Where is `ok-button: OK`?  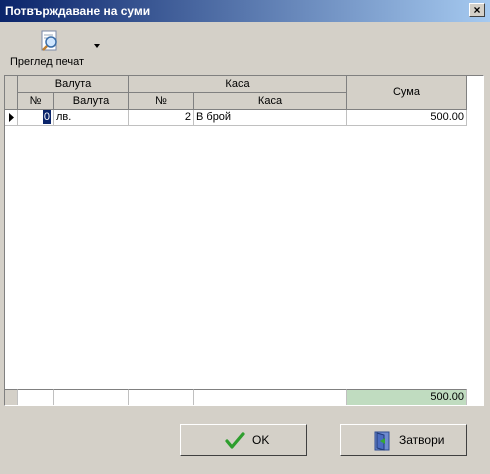
ok-button: OK is located at coordinates (243, 440).